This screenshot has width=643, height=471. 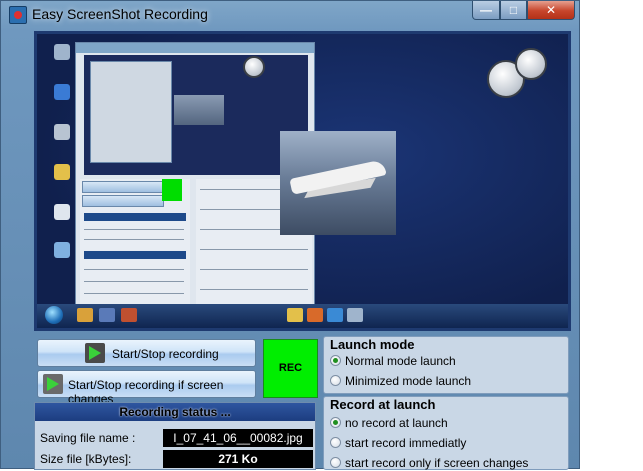 I want to click on nested-inner-window, so click(x=131, y=112).